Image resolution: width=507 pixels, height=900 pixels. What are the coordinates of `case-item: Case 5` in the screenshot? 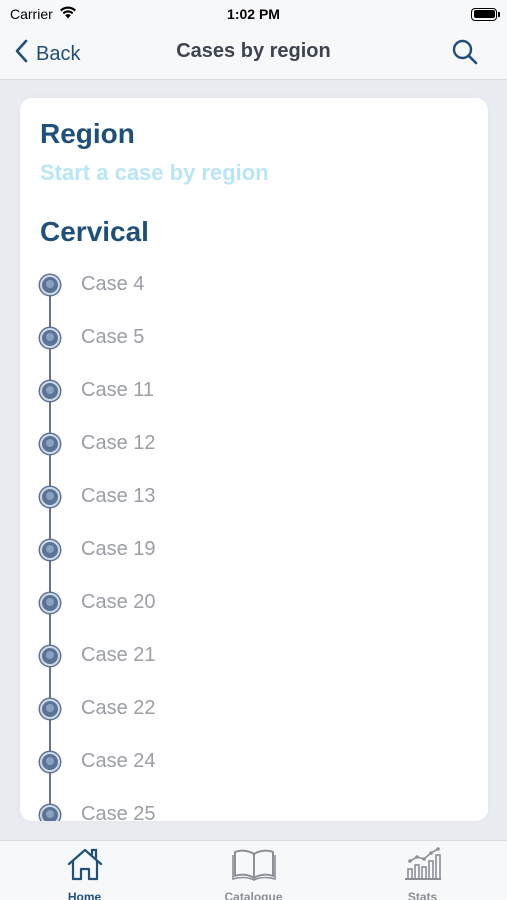 It's located at (254, 337).